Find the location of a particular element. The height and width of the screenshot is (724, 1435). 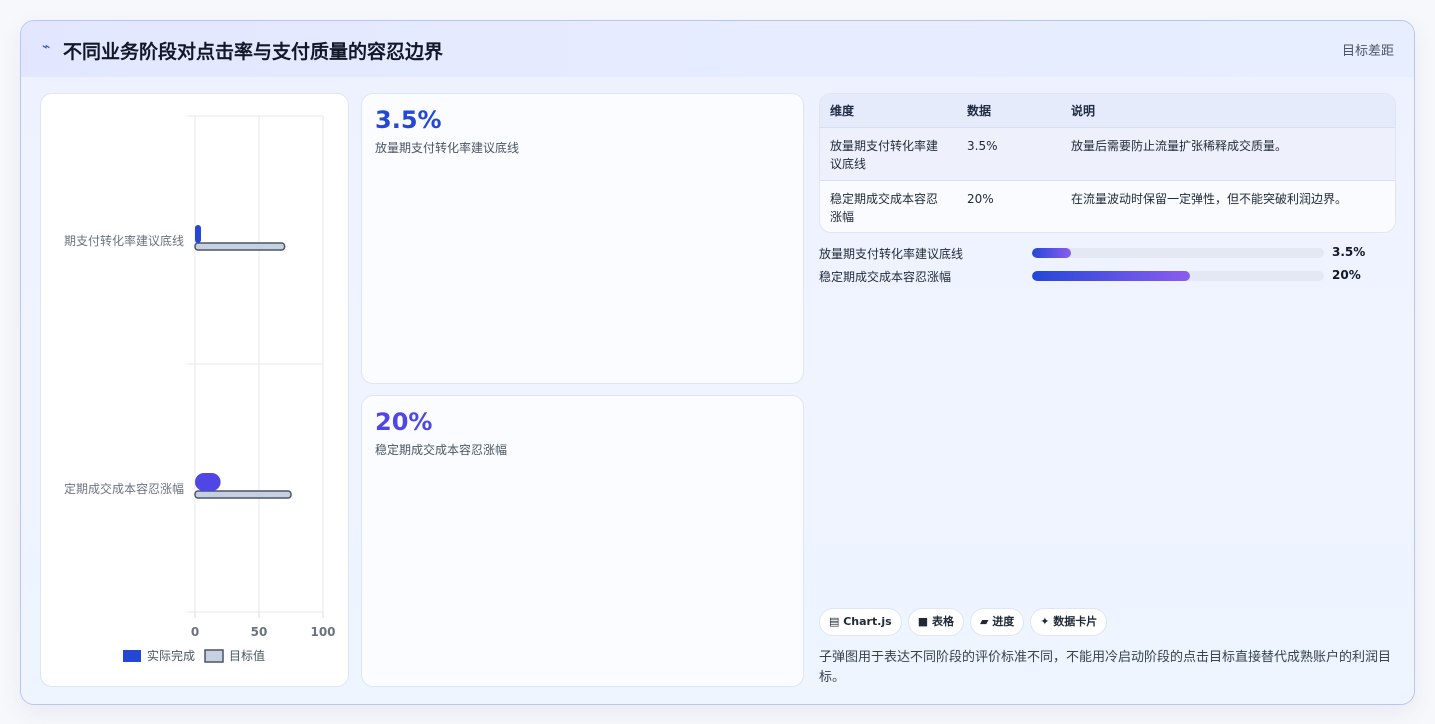

table-header-row: 维度 数据 说明 is located at coordinates (1107, 110).